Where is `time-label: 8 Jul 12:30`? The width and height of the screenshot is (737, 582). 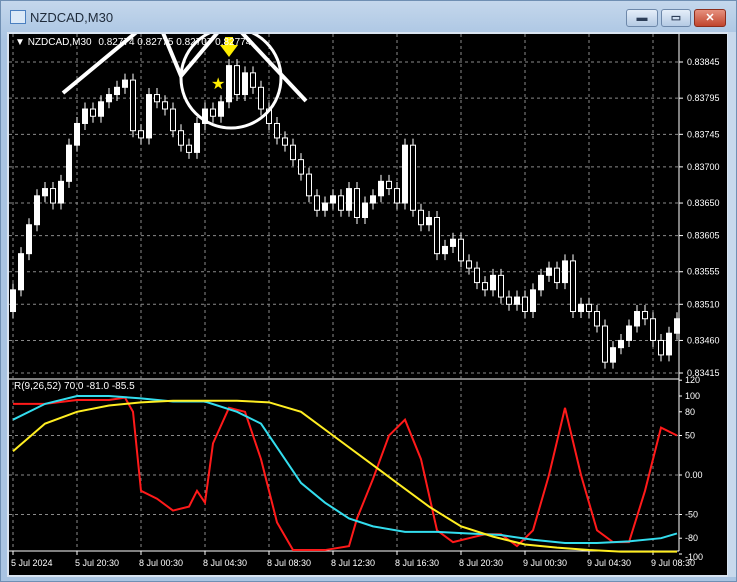
time-label: 8 Jul 12:30 is located at coordinates (353, 563).